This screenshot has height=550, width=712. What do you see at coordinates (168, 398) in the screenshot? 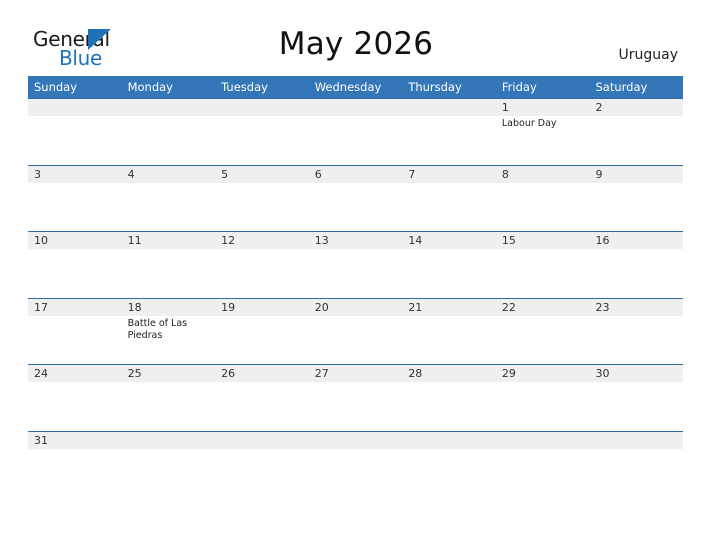
I see `day-cell: 25` at bounding box center [168, 398].